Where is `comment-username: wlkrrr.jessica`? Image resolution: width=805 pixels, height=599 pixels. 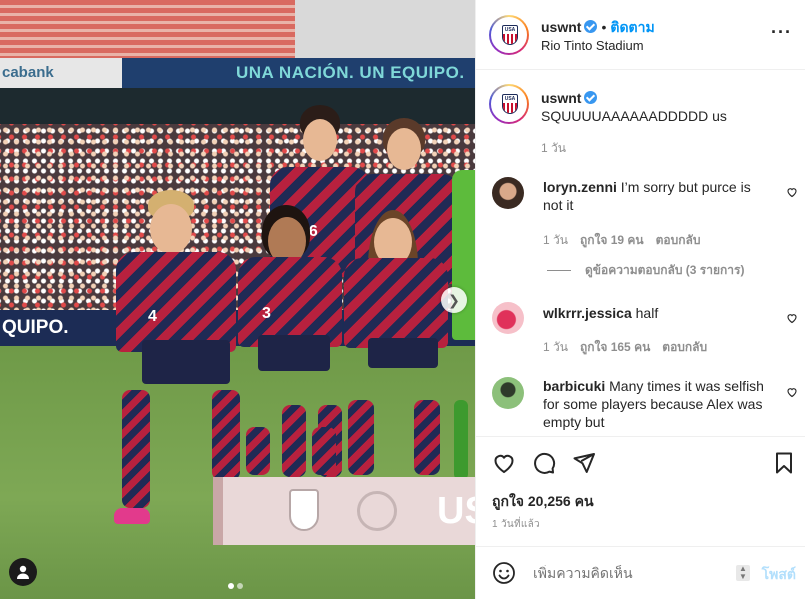
comment-username: wlkrrr.jessica is located at coordinates (587, 313).